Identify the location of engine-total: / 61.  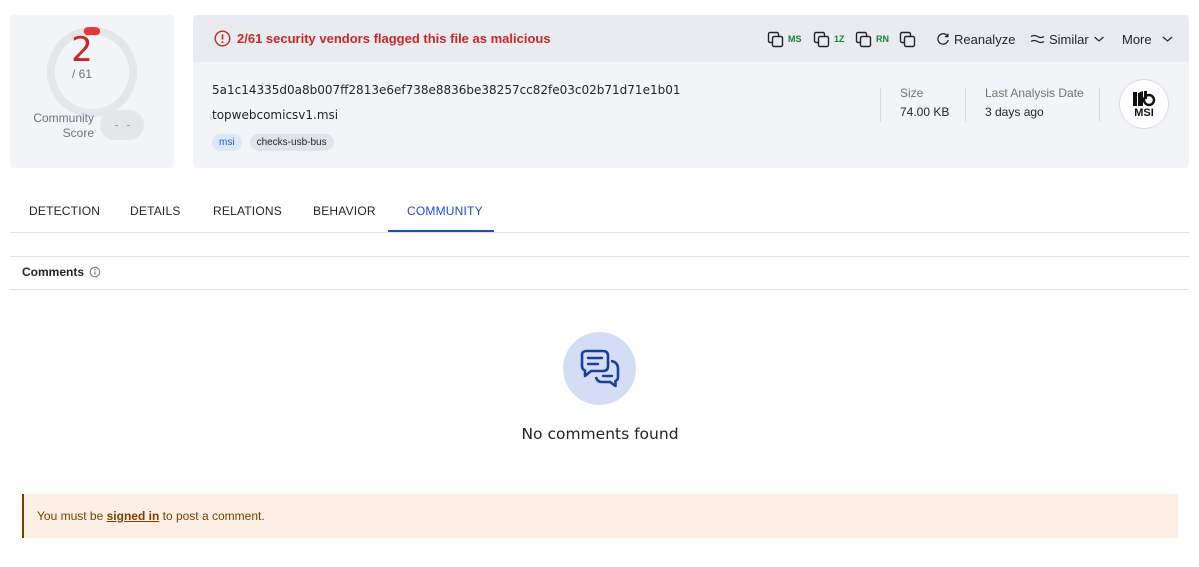
(81, 74).